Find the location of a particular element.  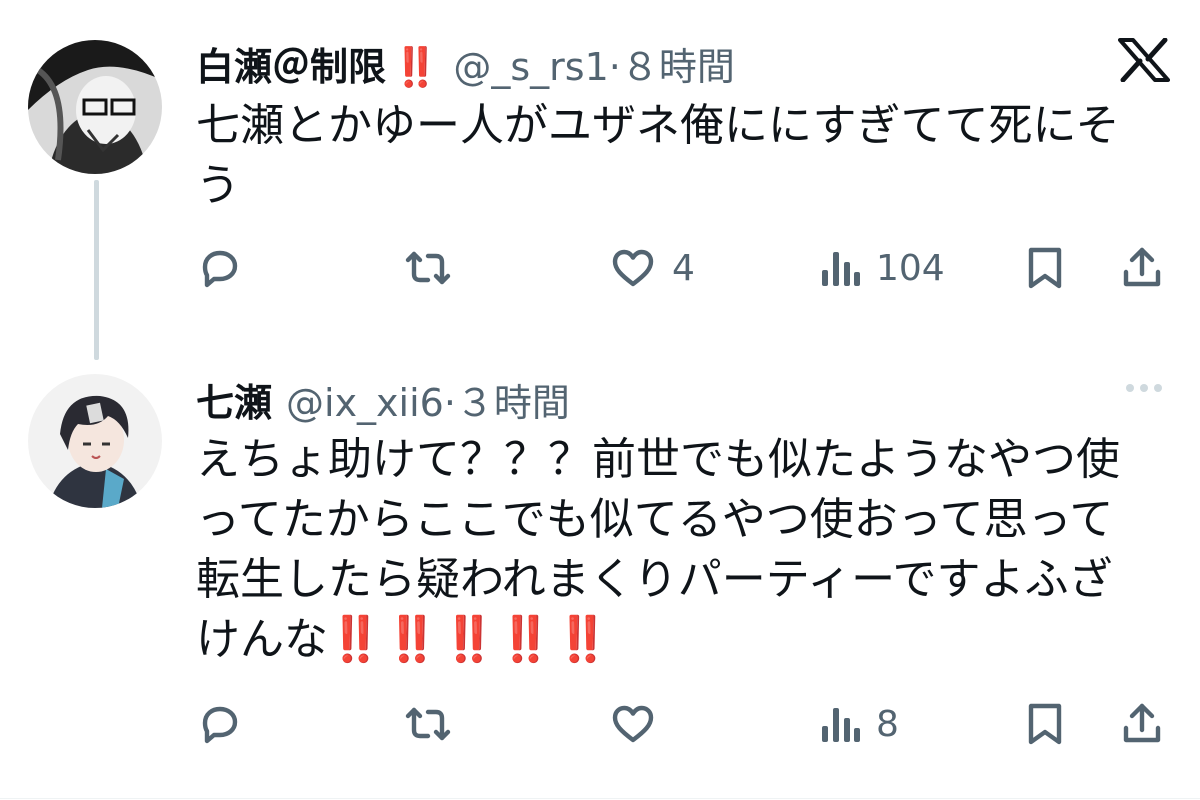

tweet-header: 七瀬 @ix_xii6 ·３時間 is located at coordinates (383, 399).